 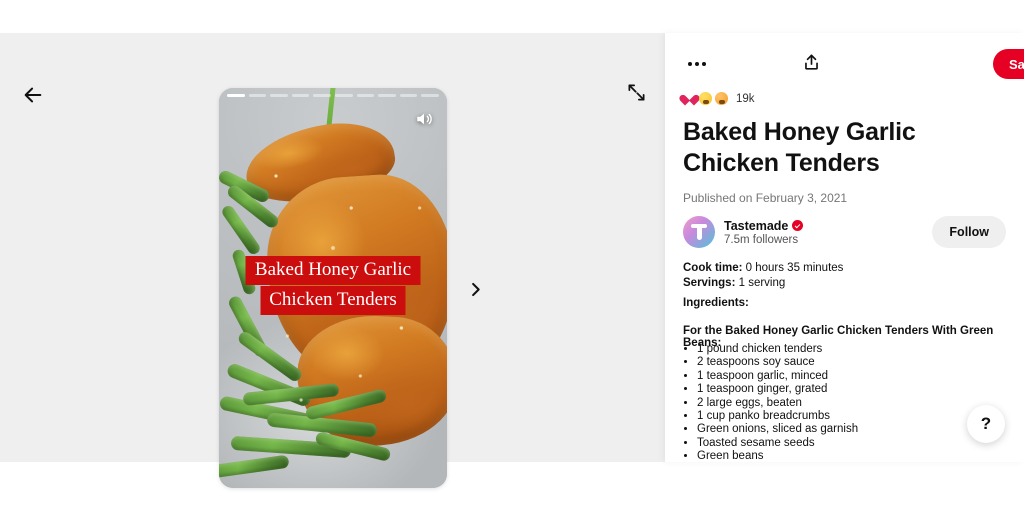 What do you see at coordinates (1008, 64) in the screenshot?
I see `save-button: Save` at bounding box center [1008, 64].